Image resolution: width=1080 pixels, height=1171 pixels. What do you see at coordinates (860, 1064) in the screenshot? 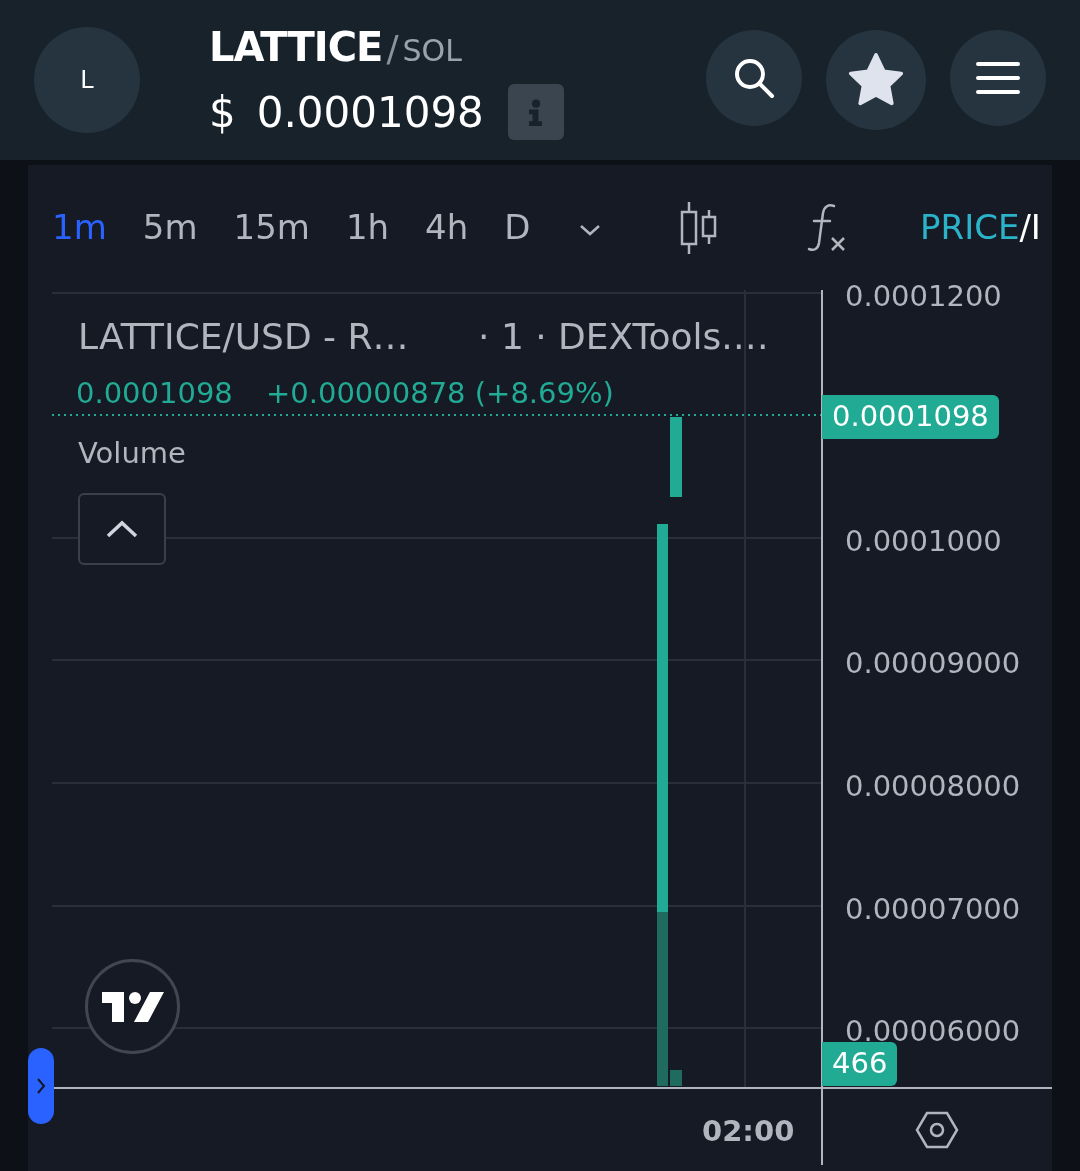
I see `volume-tag: 466` at bounding box center [860, 1064].